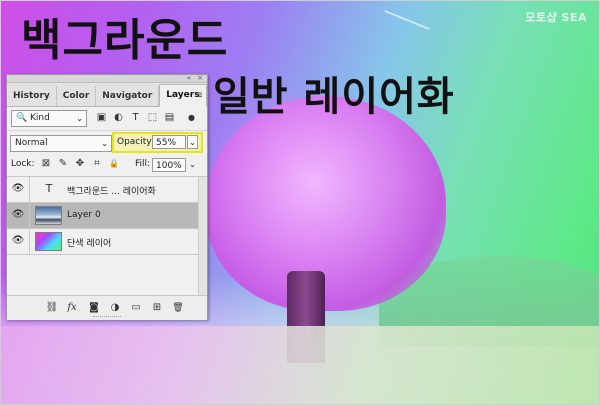 The height and width of the screenshot is (405, 600). Describe the element at coordinates (152, 117) in the screenshot. I see `shape-filter-icon: ⬚` at that location.